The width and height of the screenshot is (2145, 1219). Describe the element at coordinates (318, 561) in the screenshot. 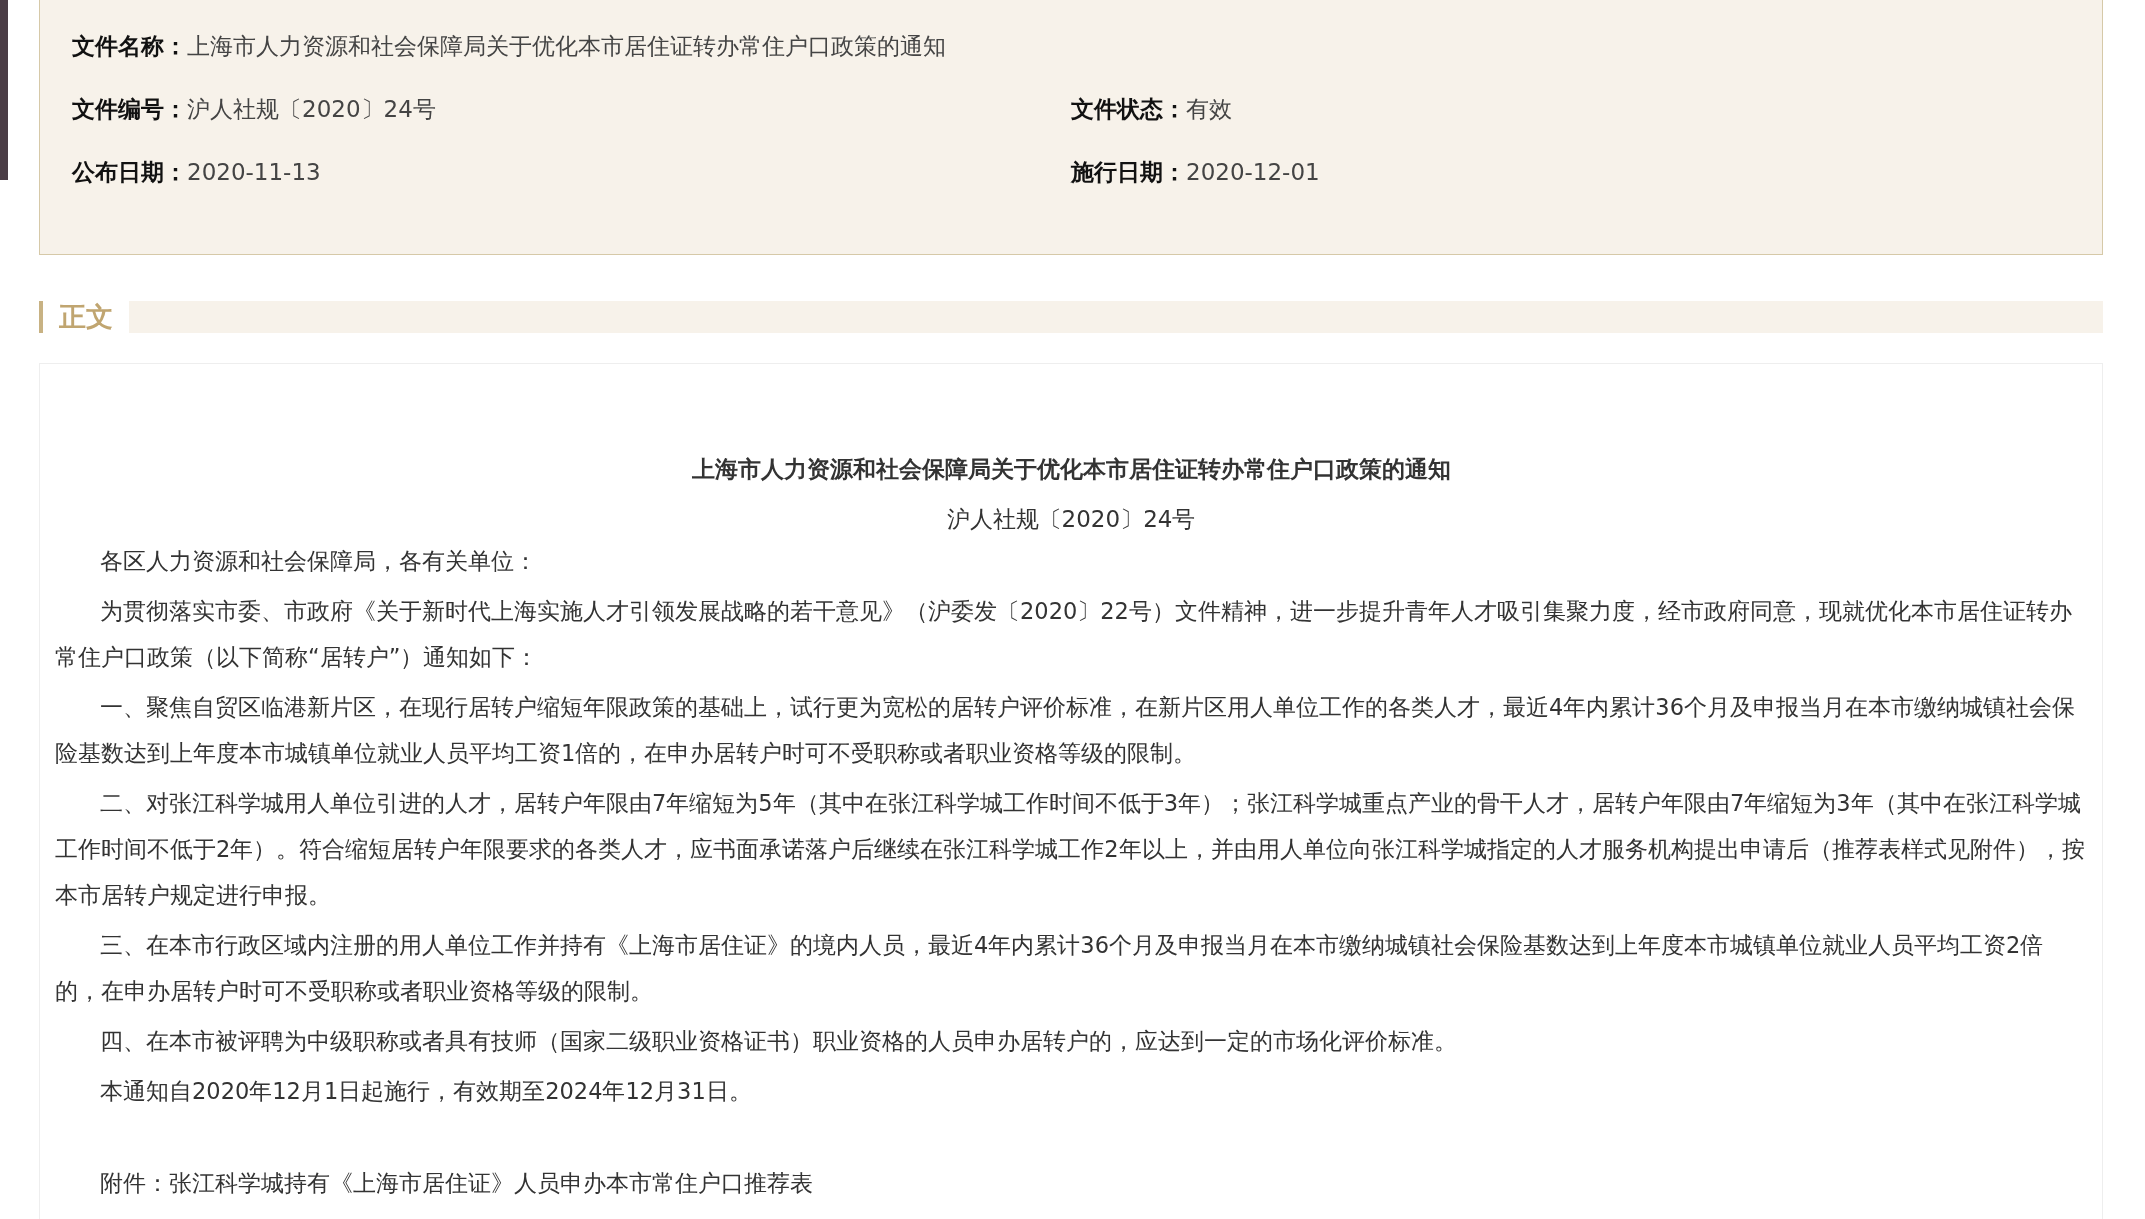

I see `paragraph: 各区人力资源和社会保障局，各有关单位：` at that location.